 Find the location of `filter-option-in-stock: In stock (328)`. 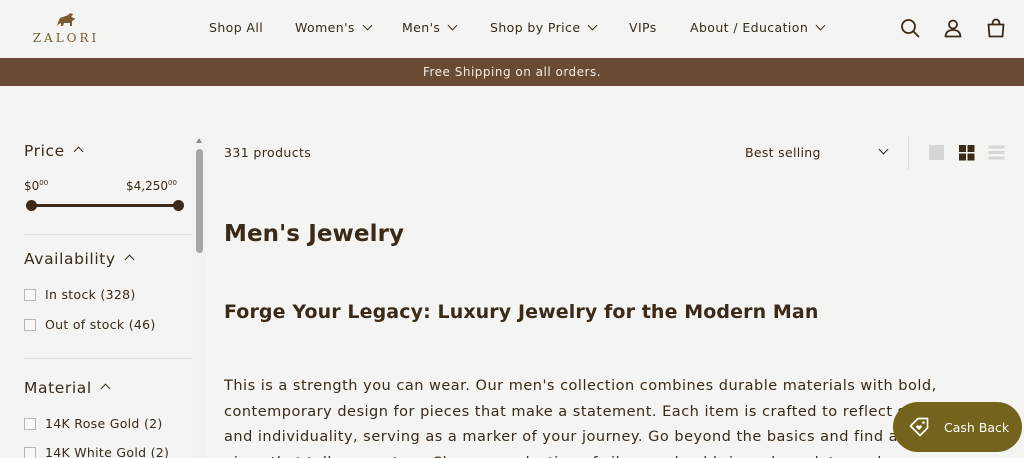

filter-option-in-stock: In stock (328) is located at coordinates (80, 294).